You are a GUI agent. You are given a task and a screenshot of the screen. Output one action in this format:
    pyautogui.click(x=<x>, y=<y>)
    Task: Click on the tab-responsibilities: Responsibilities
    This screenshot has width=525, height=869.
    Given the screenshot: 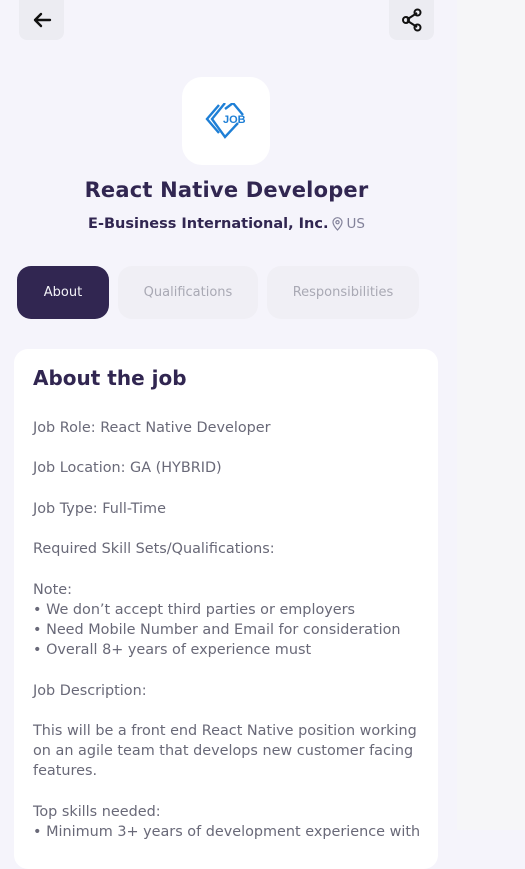 What is the action you would take?
    pyautogui.click(x=343, y=292)
    